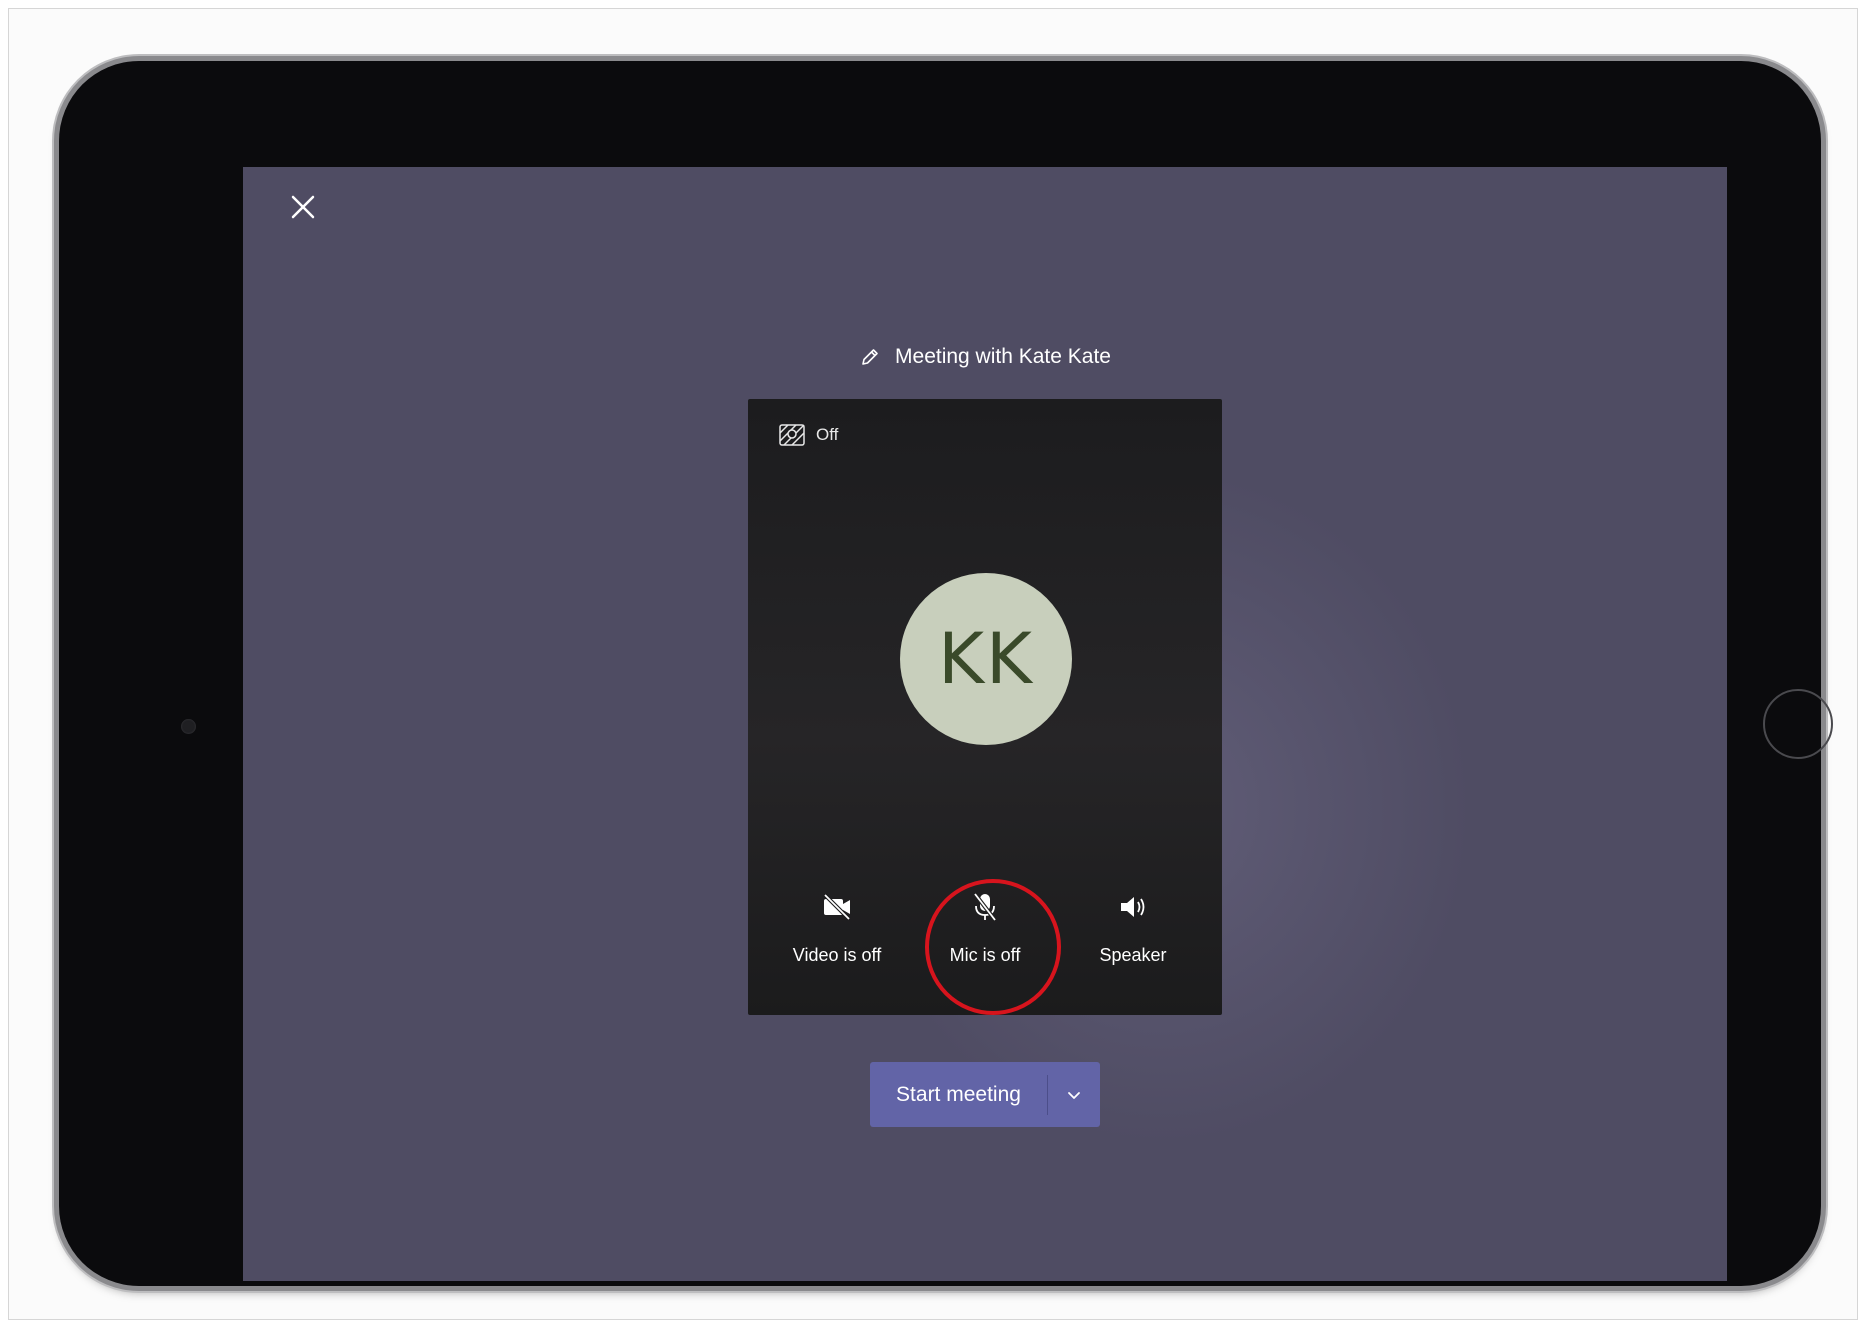 This screenshot has height=1330, width=1868. Describe the element at coordinates (1133, 955) in the screenshot. I see `speaker-label: Speaker` at that location.